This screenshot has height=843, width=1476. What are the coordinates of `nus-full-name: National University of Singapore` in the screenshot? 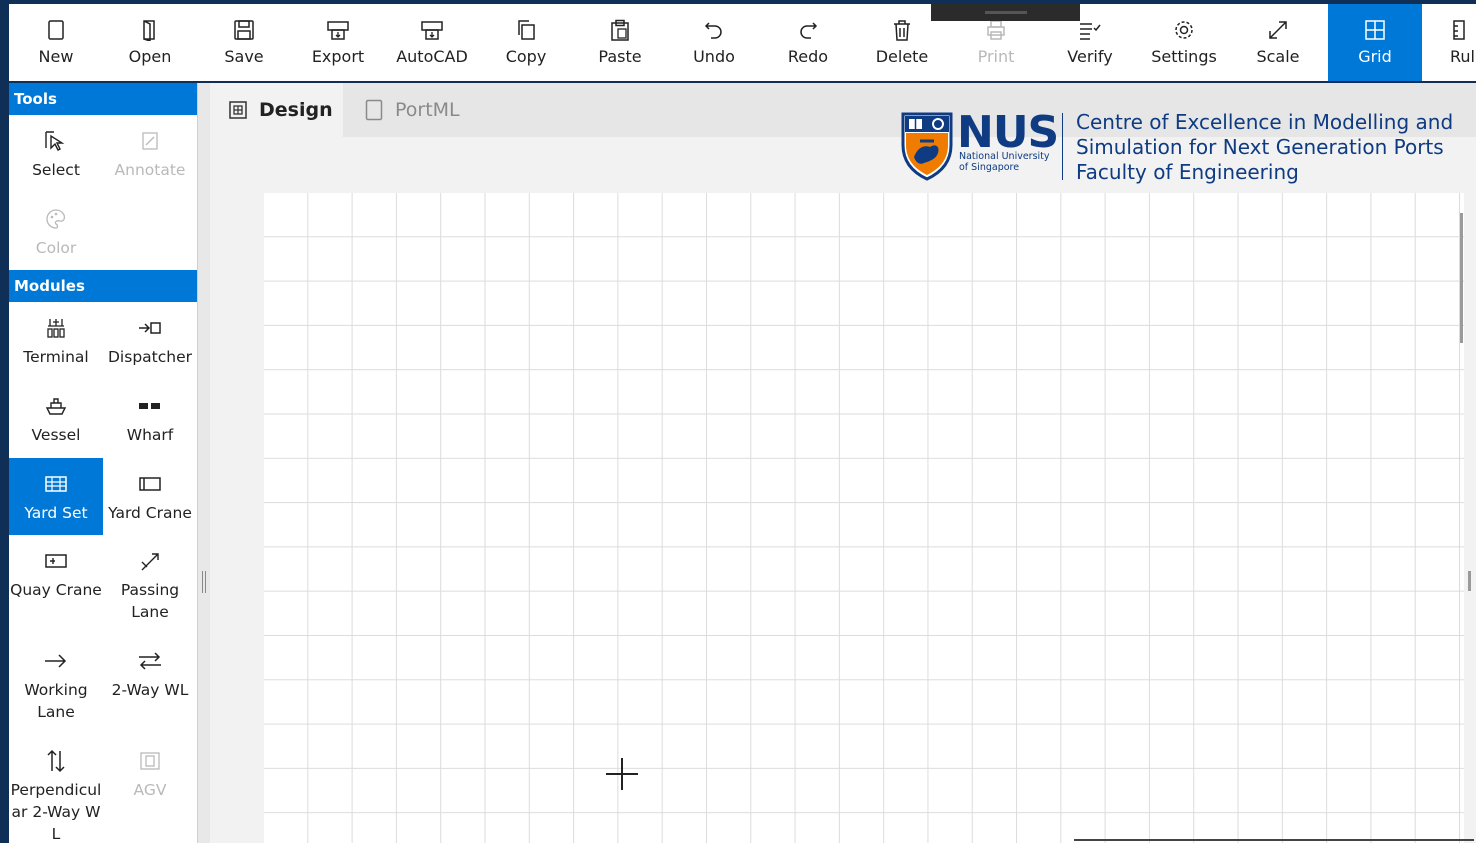 It's located at (1004, 162).